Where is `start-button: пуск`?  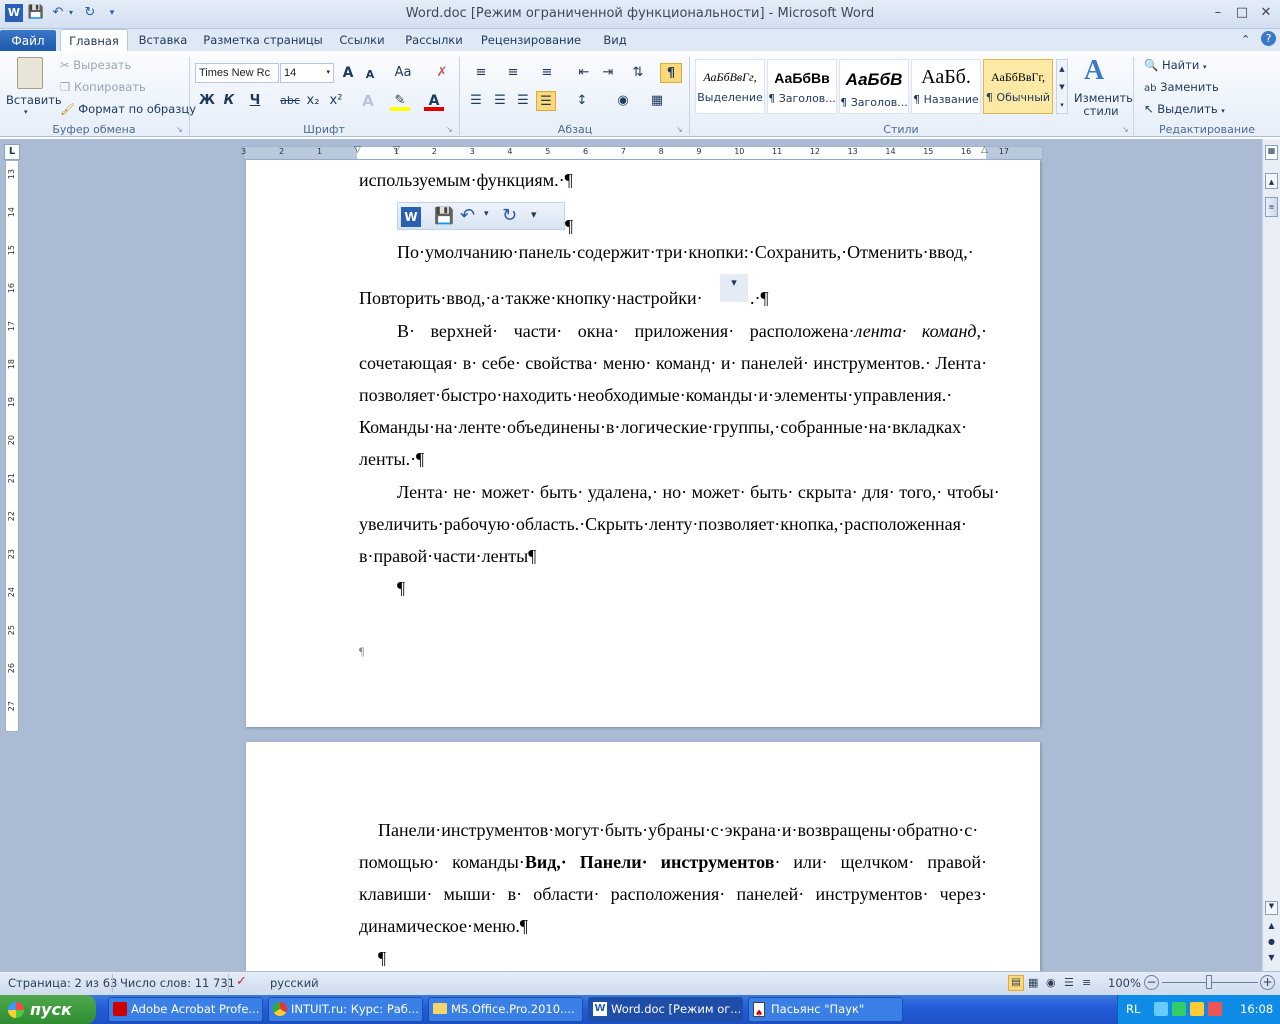 start-button: пуск is located at coordinates (48, 1009).